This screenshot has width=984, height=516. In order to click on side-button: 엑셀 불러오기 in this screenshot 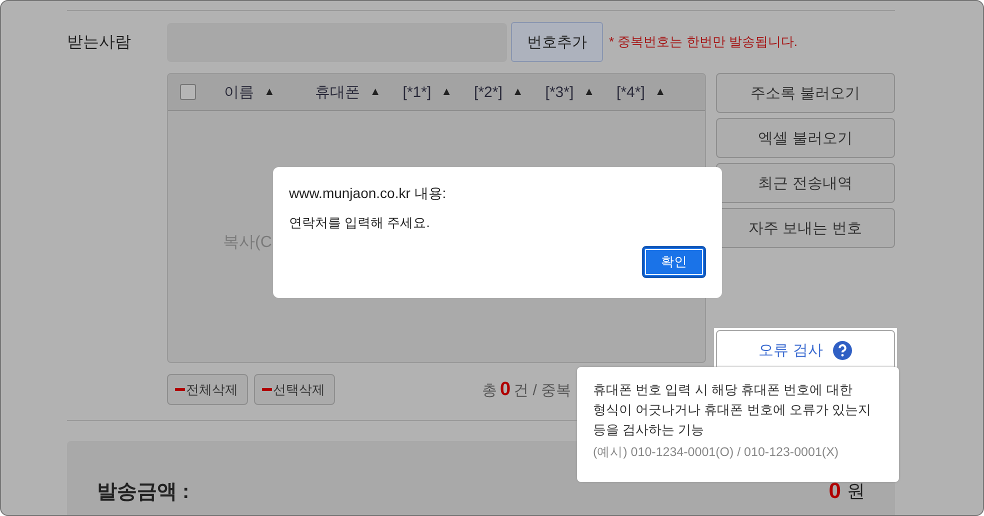, I will do `click(805, 138)`.